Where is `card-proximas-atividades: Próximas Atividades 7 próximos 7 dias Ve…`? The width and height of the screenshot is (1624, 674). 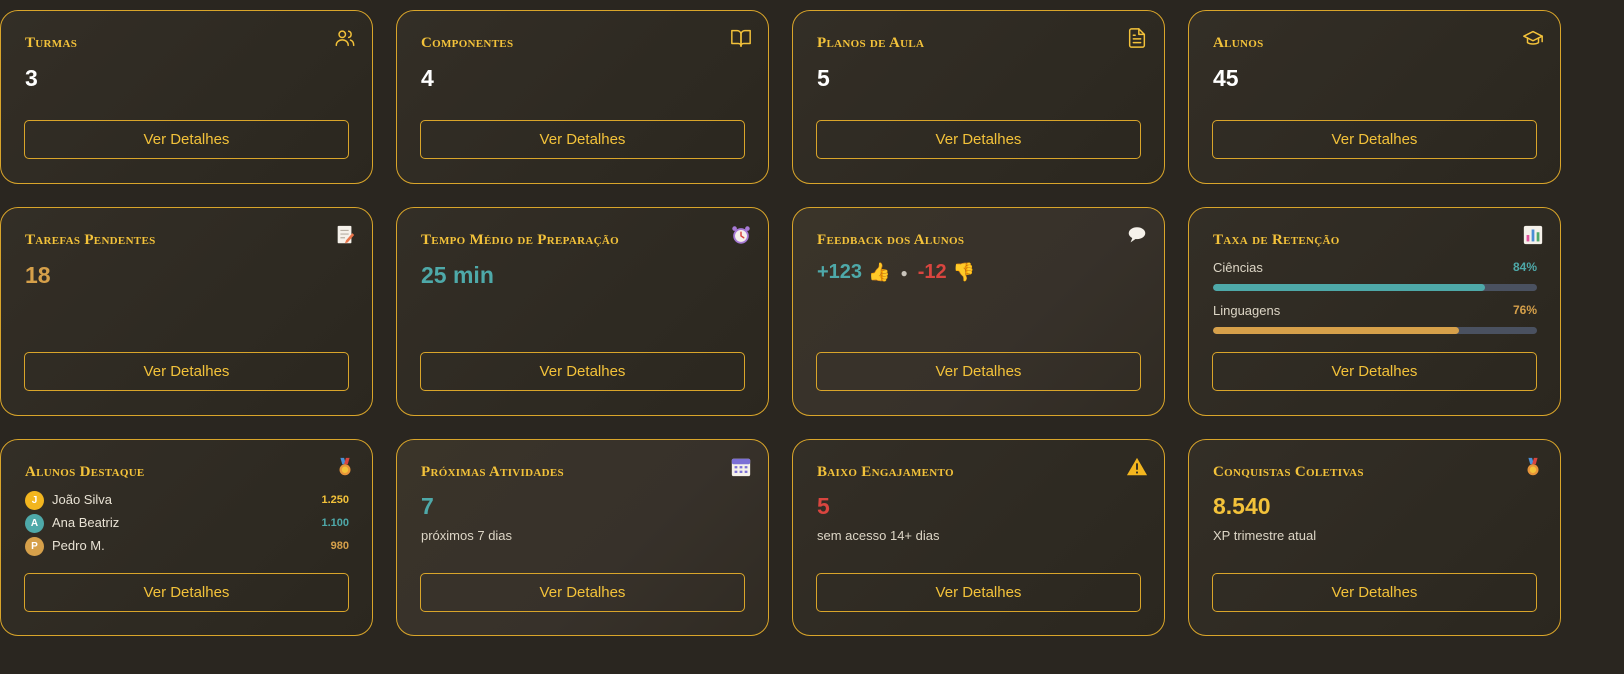
card-proximas-atividades: Próximas Atividades 7 próximos 7 dias Ve… is located at coordinates (582, 537).